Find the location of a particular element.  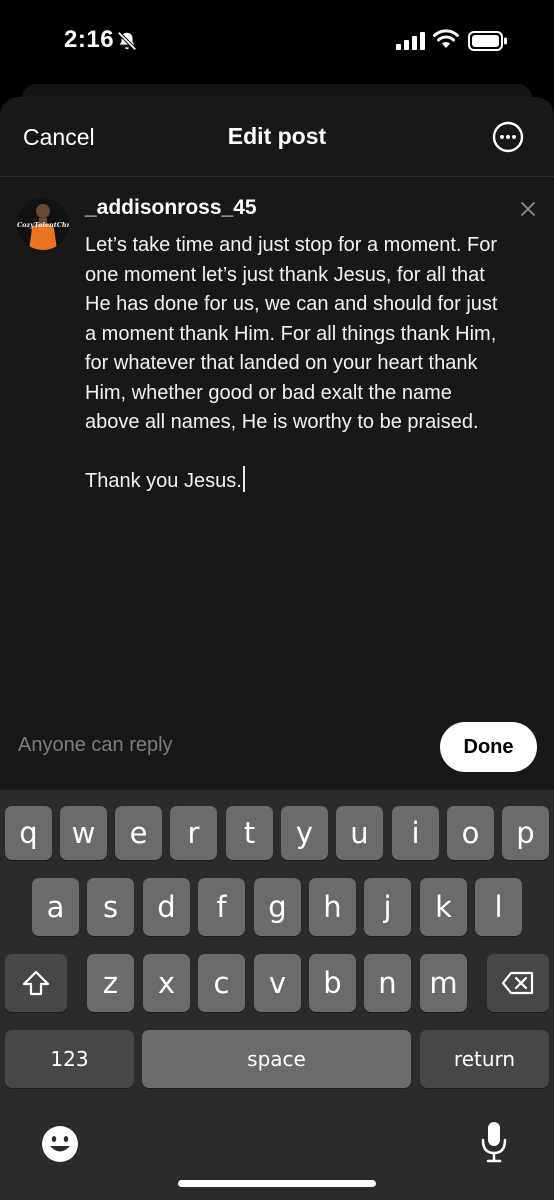

microphone-icon is located at coordinates (494, 1142).